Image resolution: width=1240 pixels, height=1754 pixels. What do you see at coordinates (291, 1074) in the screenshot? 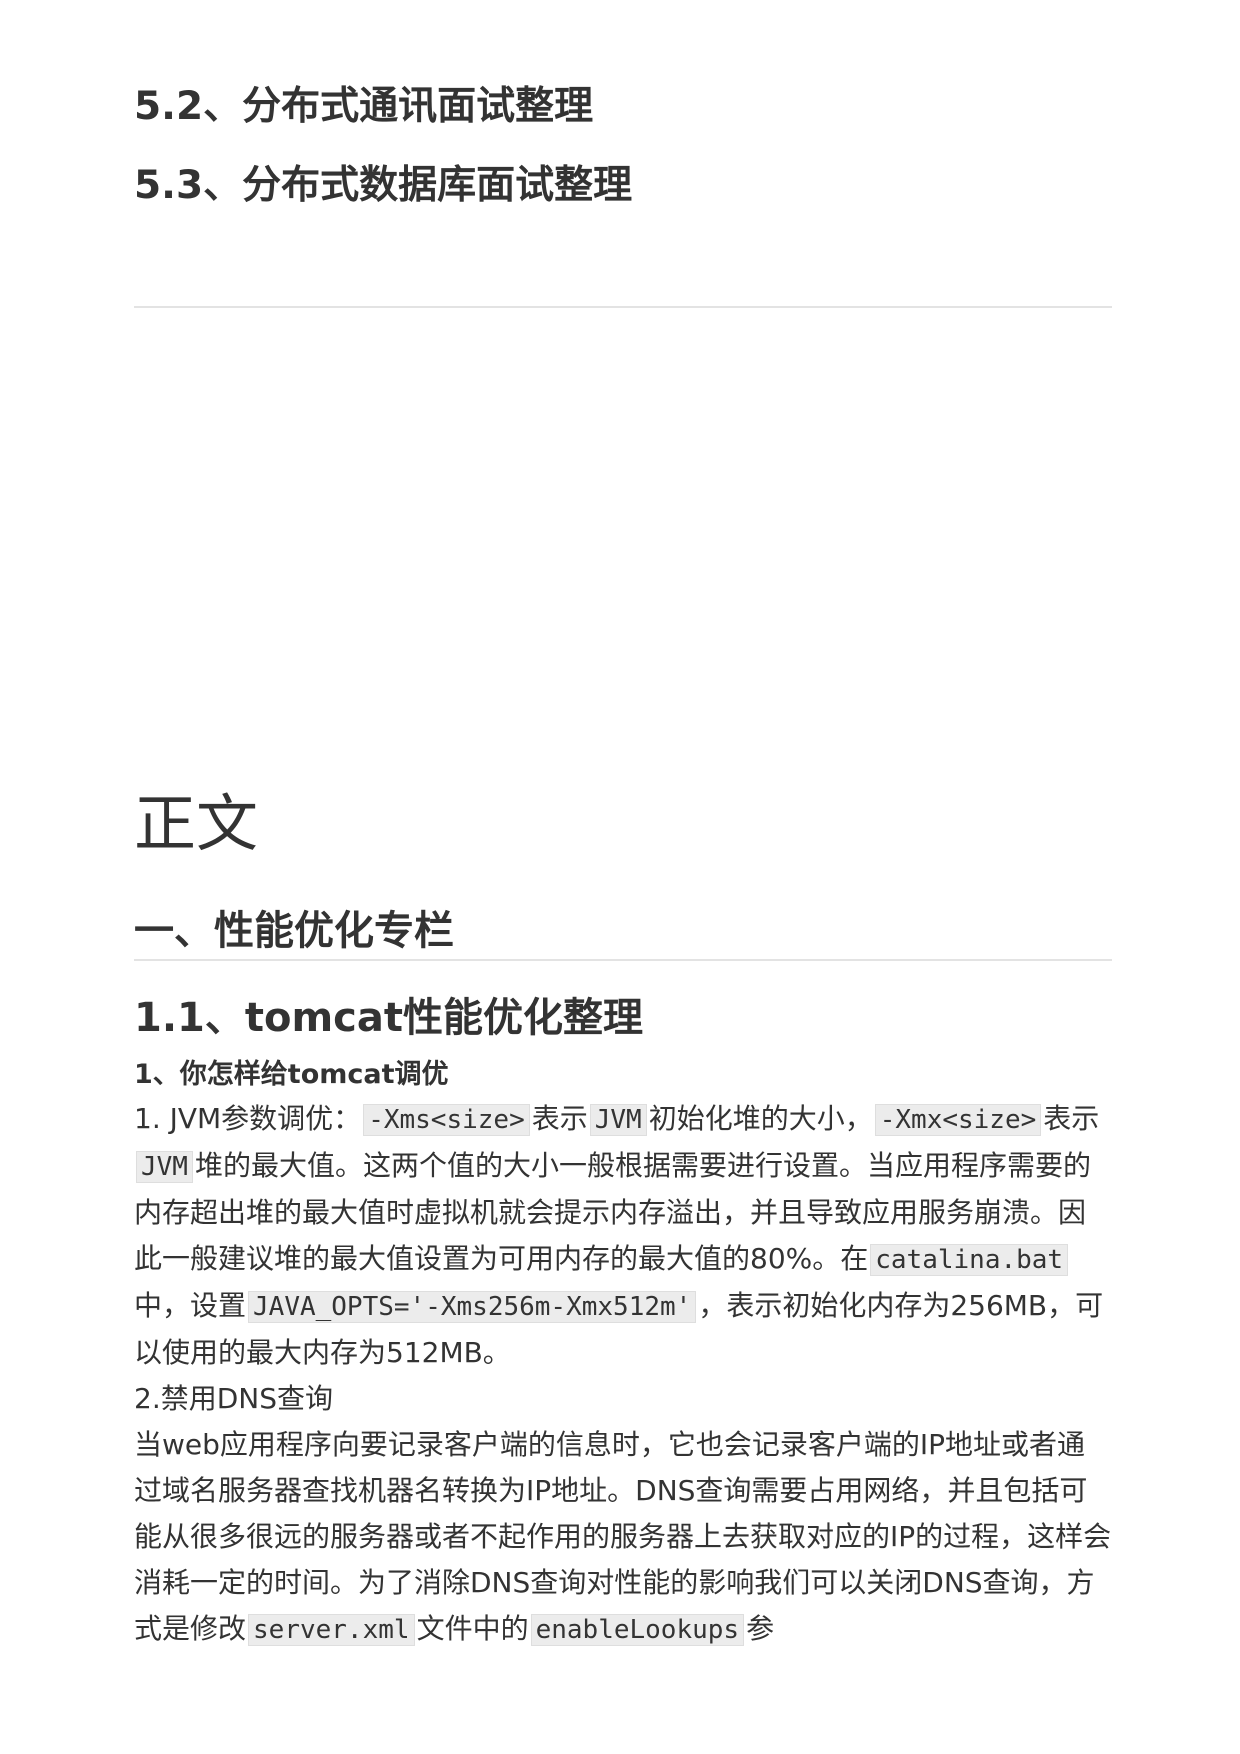
I see `question-heading: 1、你怎样给tomcat调优` at bounding box center [291, 1074].